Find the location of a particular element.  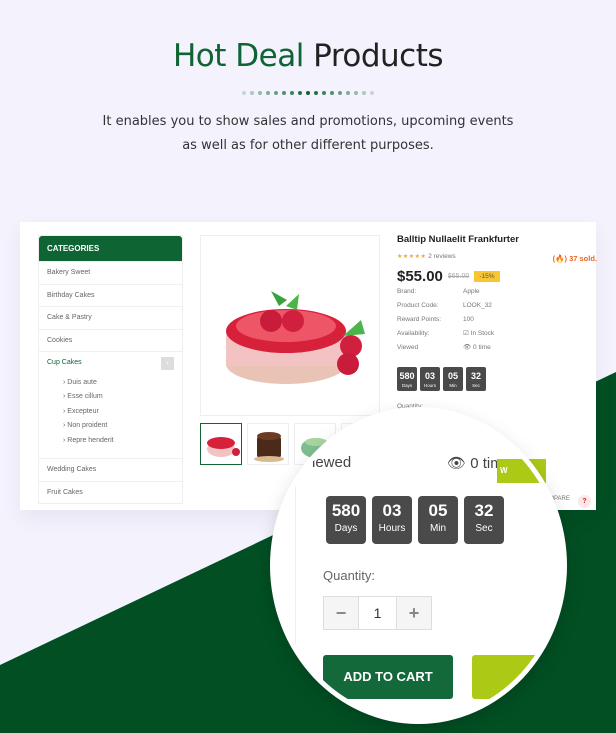

sold-count: (🔥) 37 sold. is located at coordinates (574, 258).